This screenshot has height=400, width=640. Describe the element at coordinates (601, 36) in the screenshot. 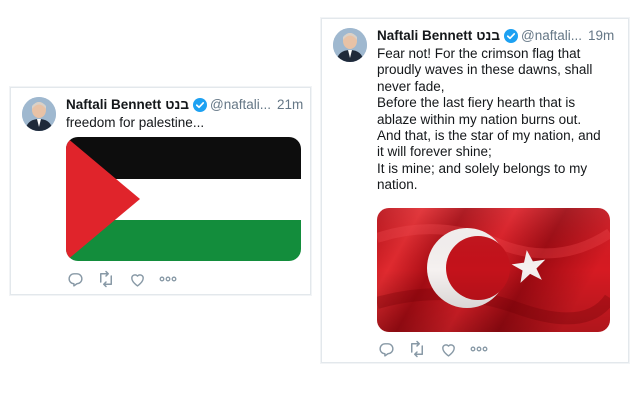

I see `tweet-timestamp: 19m` at that location.